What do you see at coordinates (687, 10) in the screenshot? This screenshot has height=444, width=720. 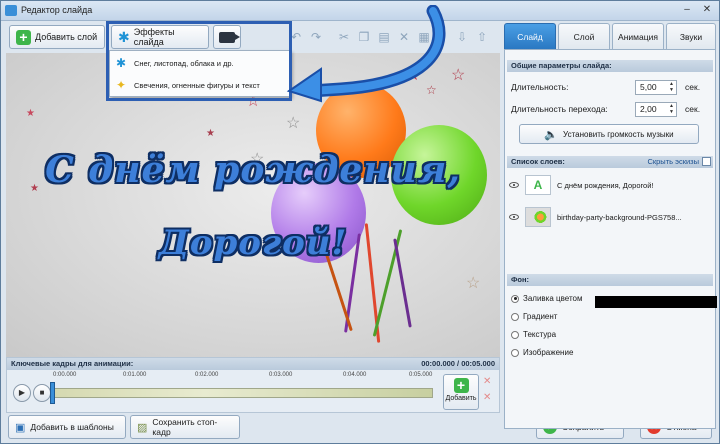 I see `minimize-button: –` at bounding box center [687, 10].